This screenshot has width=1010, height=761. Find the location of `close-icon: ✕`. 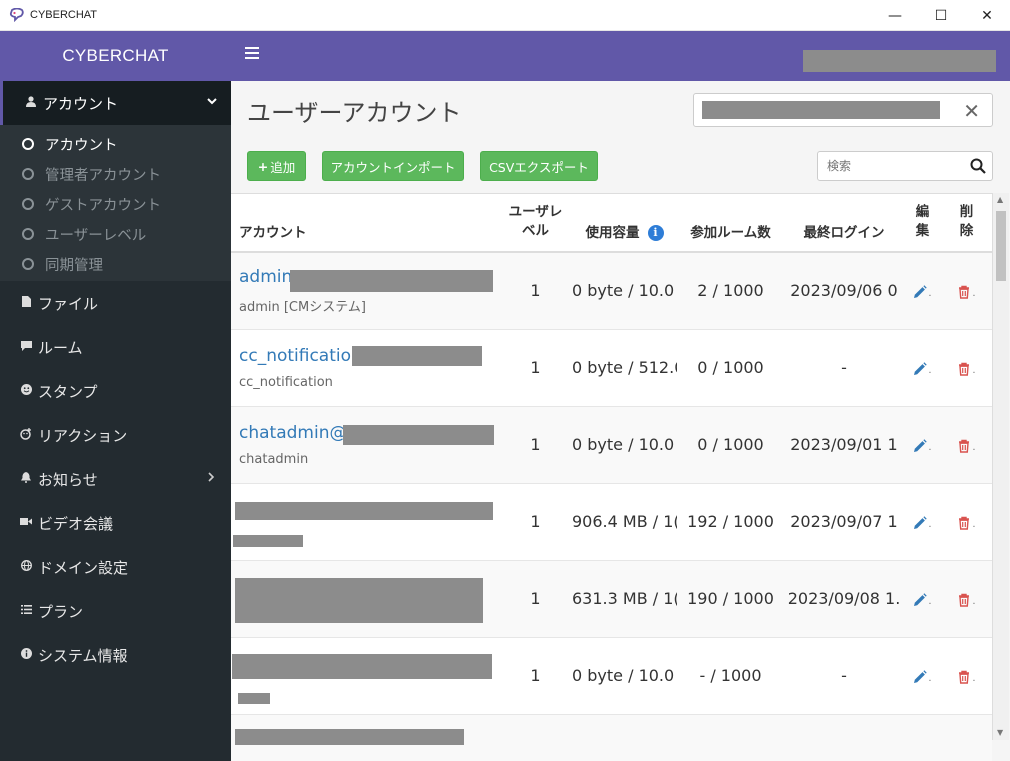

close-icon: ✕ is located at coordinates (971, 111).